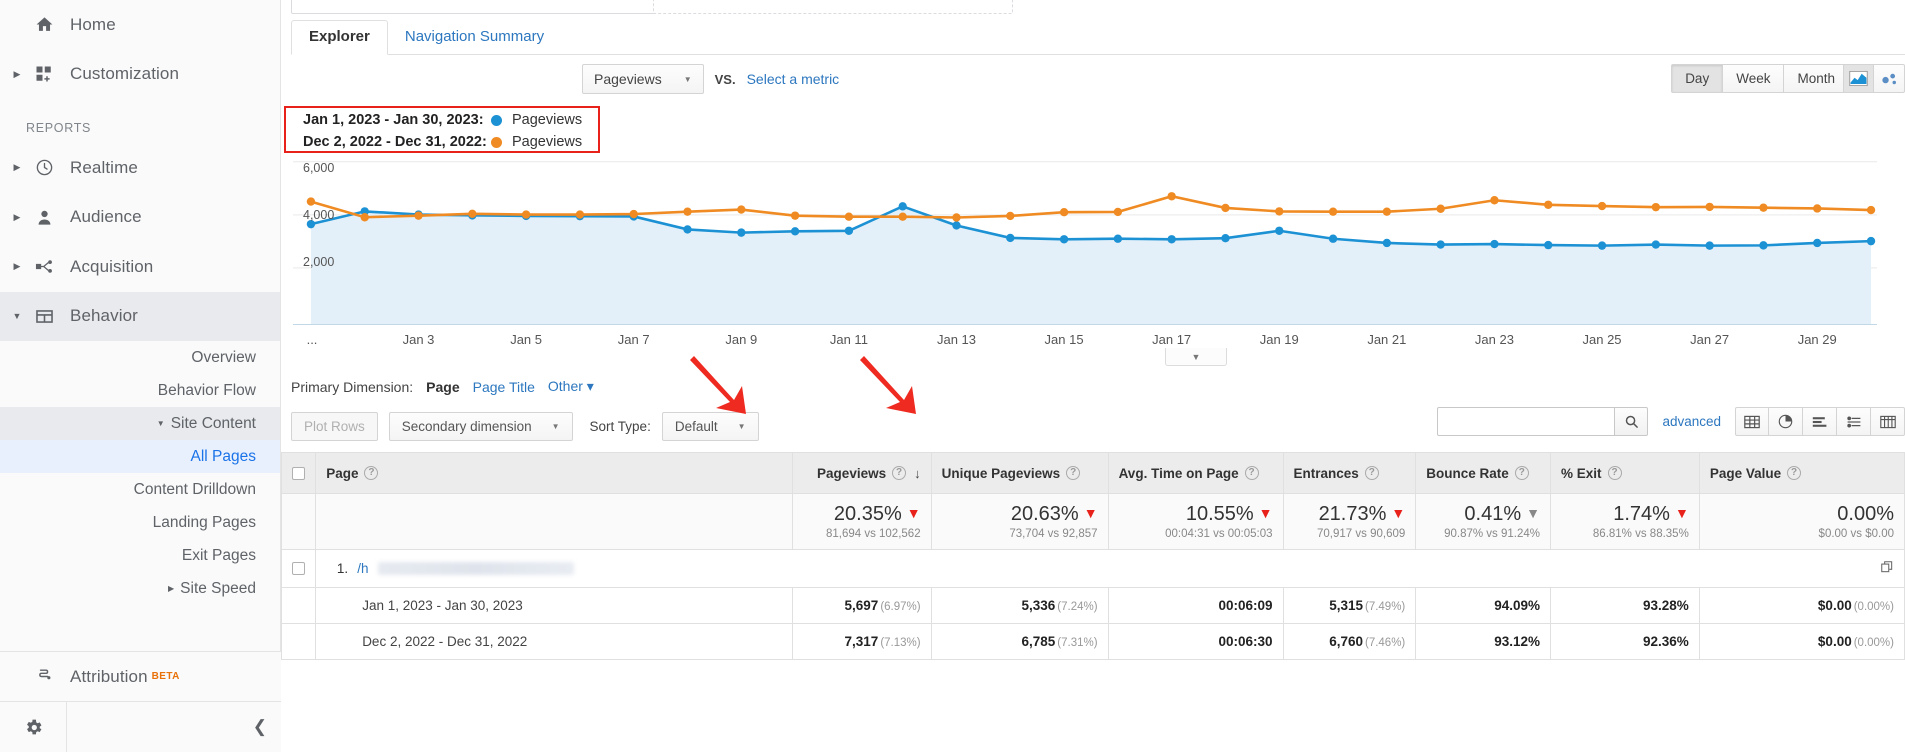 The image size is (1905, 752). Describe the element at coordinates (171, 588) in the screenshot. I see `expand-caret-icon: ▶` at that location.